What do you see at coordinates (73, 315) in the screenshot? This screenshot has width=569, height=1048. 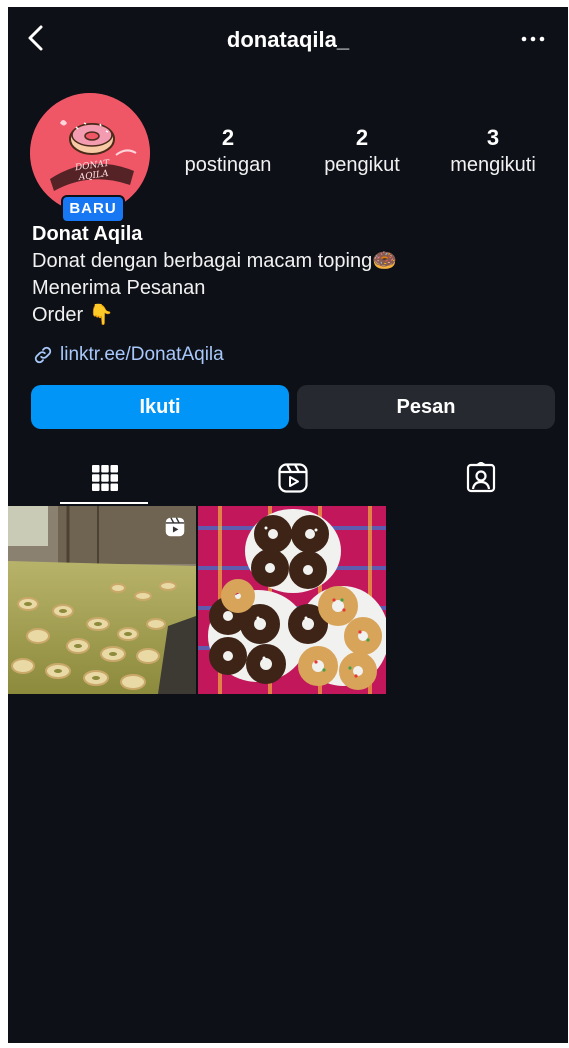 I see `bio-line: Order 👇` at bounding box center [73, 315].